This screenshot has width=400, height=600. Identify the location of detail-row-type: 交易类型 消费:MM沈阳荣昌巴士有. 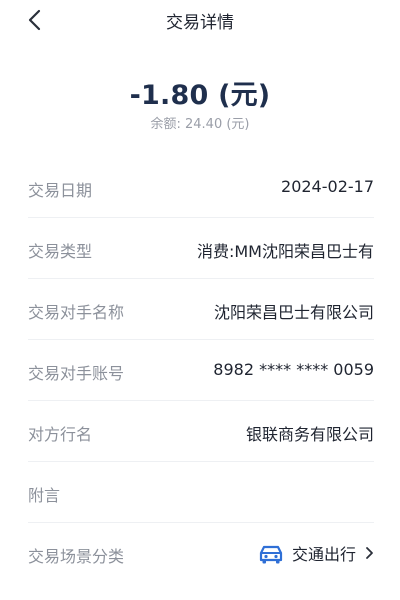
(201, 248).